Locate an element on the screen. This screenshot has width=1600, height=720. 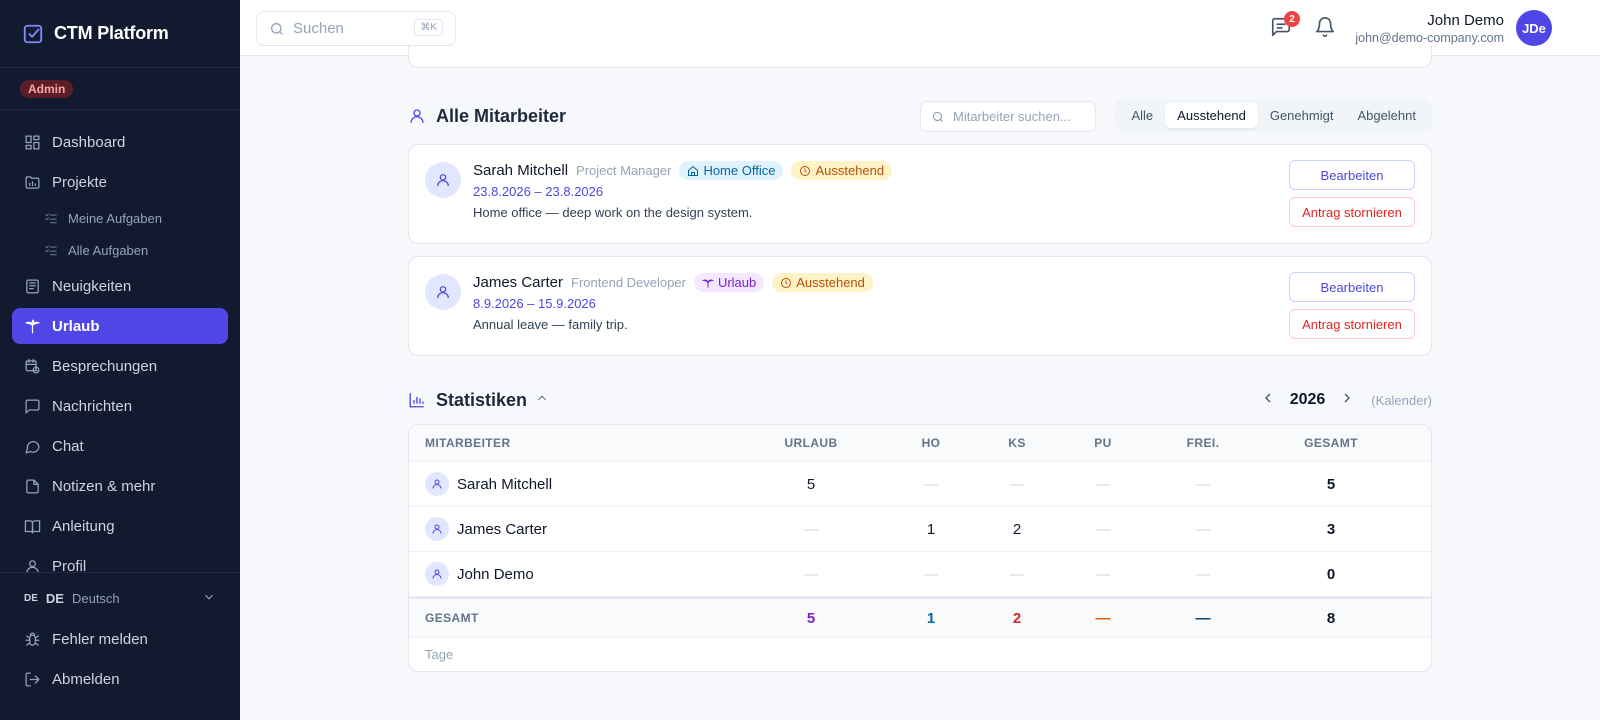
logout-icon is located at coordinates (32, 679).